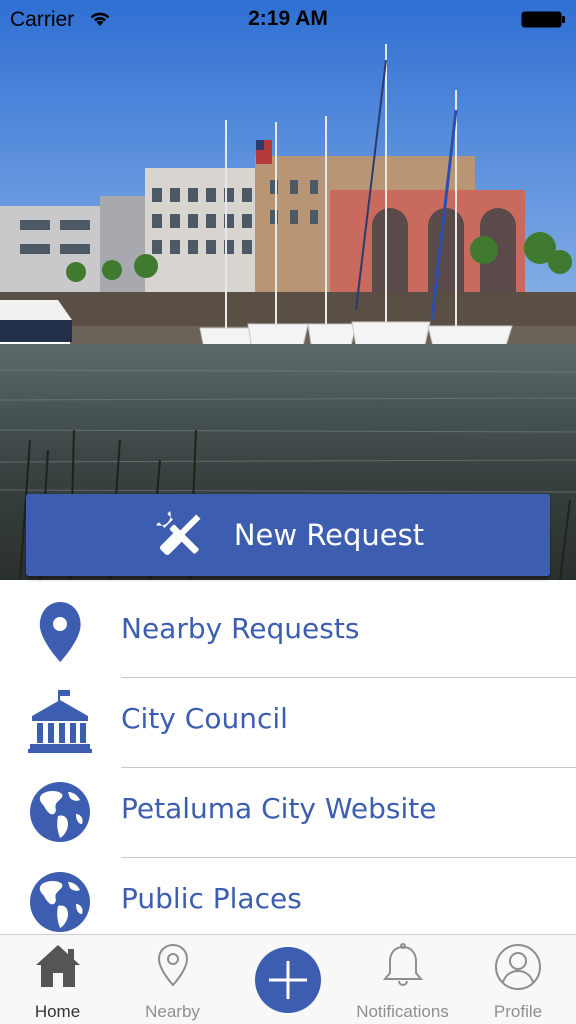 The height and width of the screenshot is (1024, 576). What do you see at coordinates (57, 1011) in the screenshot?
I see `tab-label: Home` at bounding box center [57, 1011].